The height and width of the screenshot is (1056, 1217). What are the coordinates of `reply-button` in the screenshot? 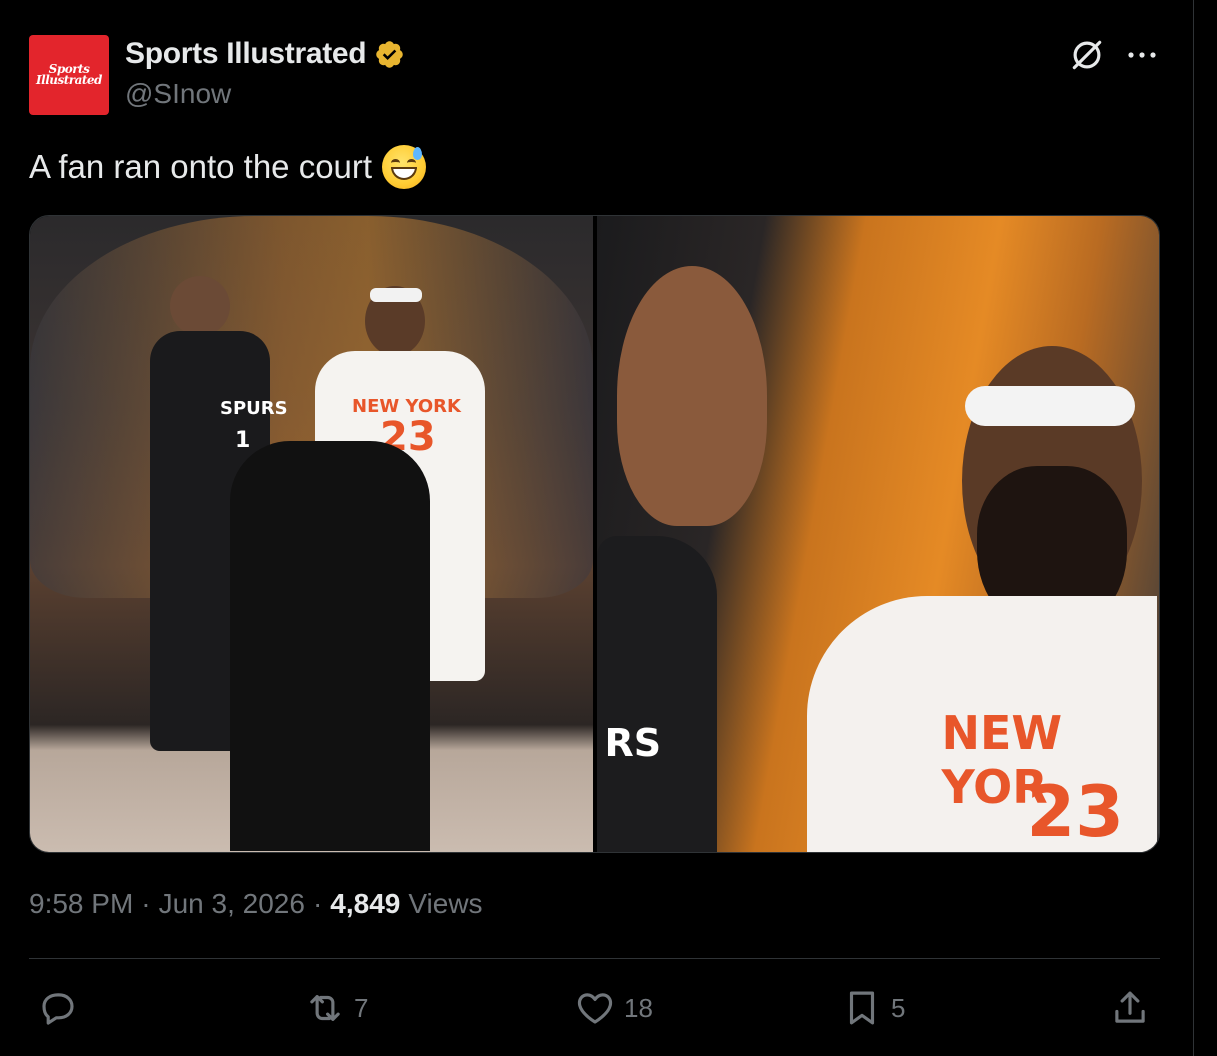 It's located at (62, 1008).